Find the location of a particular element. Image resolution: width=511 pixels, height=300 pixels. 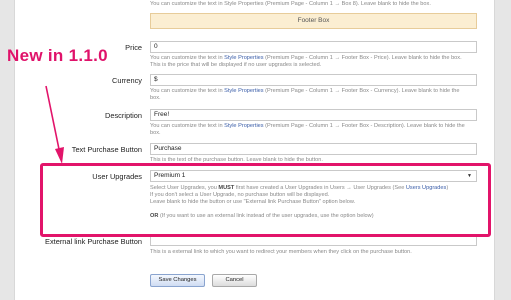

footer-box-header: Footer Box is located at coordinates (313, 21).